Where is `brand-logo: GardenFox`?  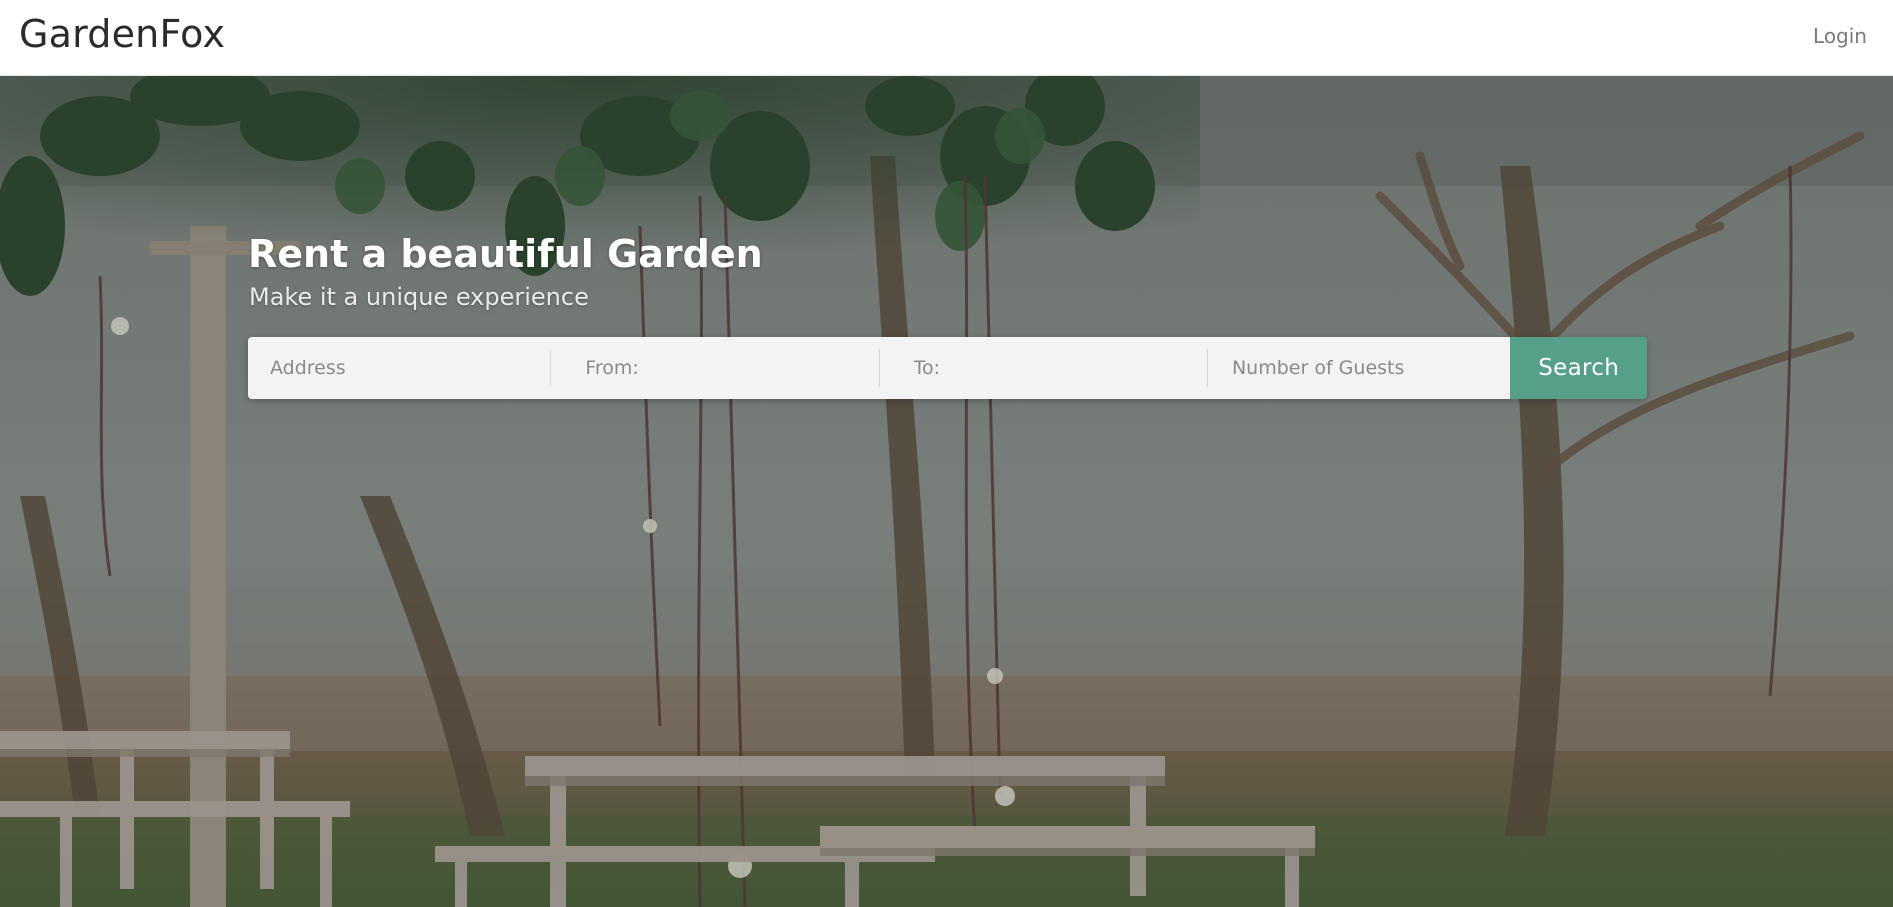 brand-logo: GardenFox is located at coordinates (122, 34).